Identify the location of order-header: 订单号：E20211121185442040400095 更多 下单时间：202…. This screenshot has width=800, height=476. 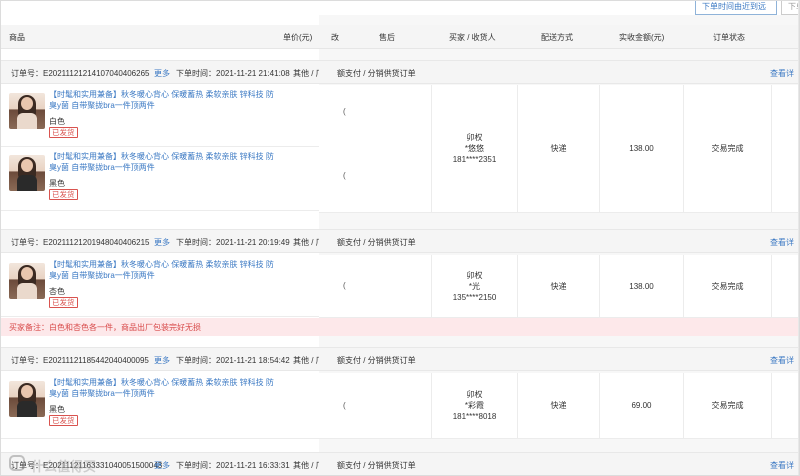
(160, 359).